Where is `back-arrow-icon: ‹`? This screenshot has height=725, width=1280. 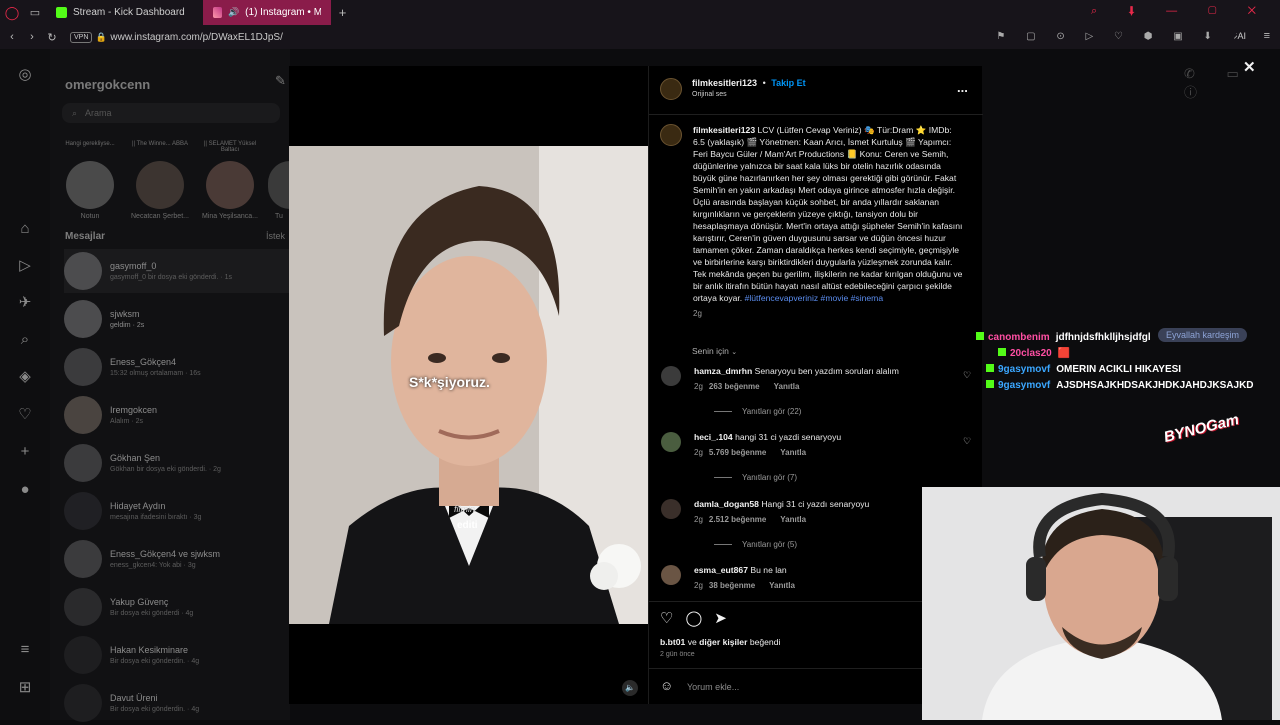 back-arrow-icon: ‹ is located at coordinates (12, 37).